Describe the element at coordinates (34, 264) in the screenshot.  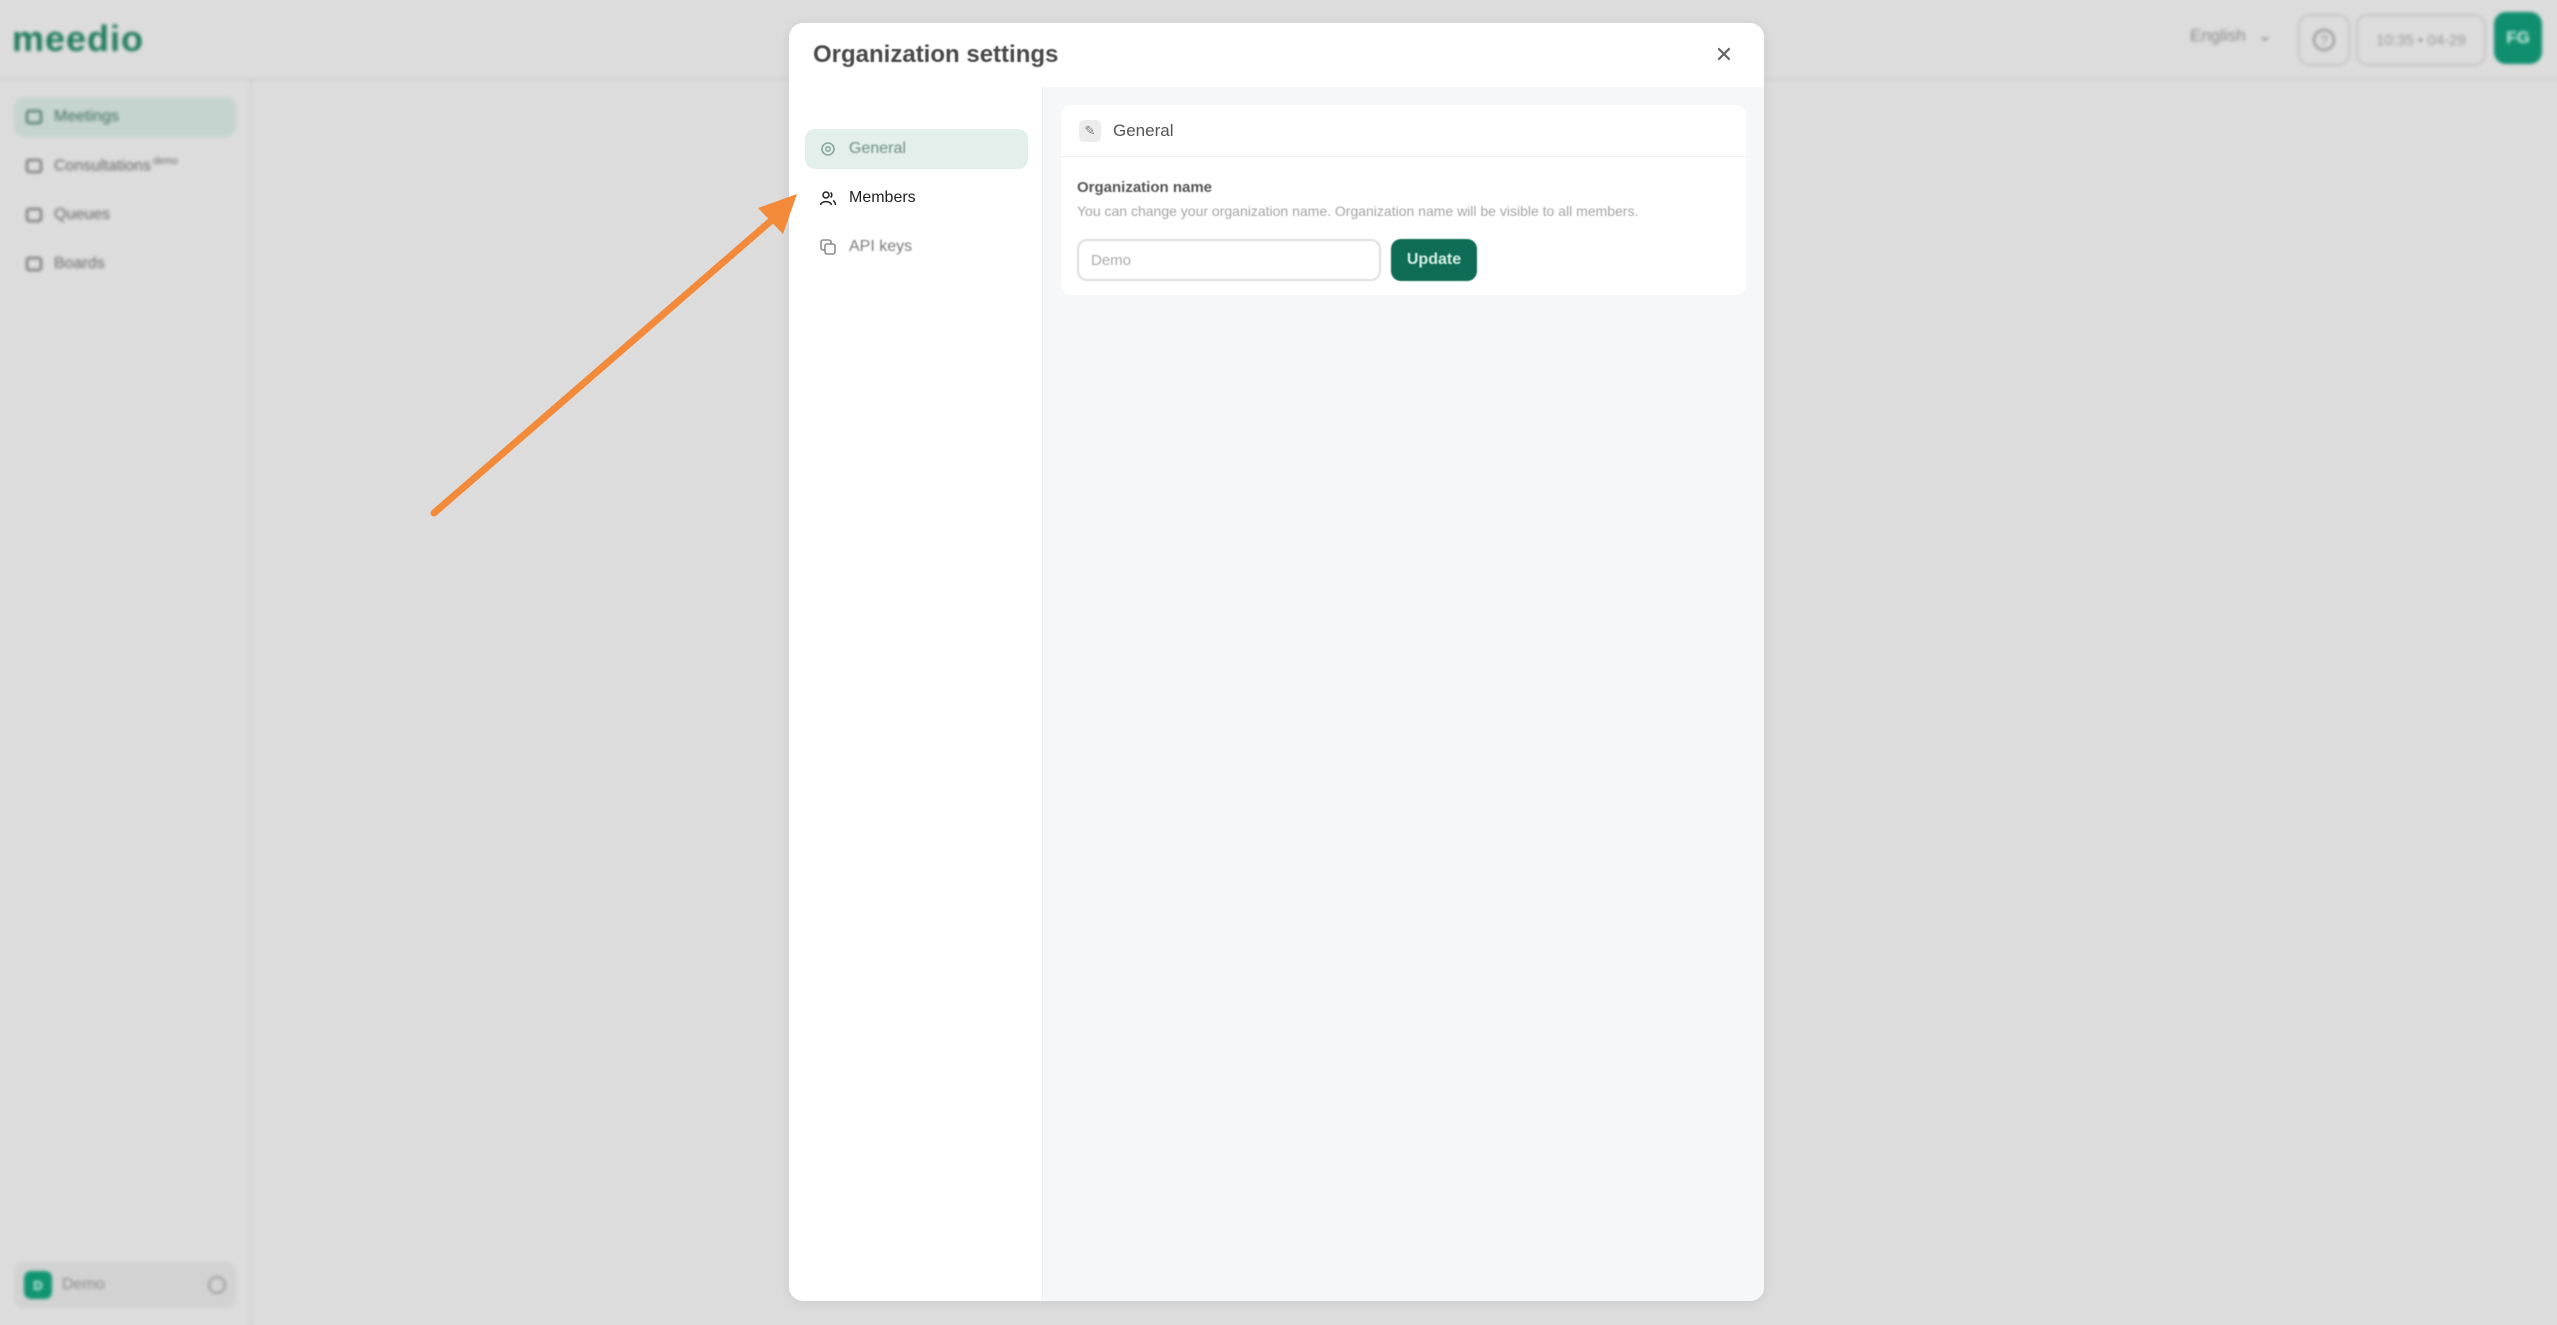
I see `grid-icon` at that location.